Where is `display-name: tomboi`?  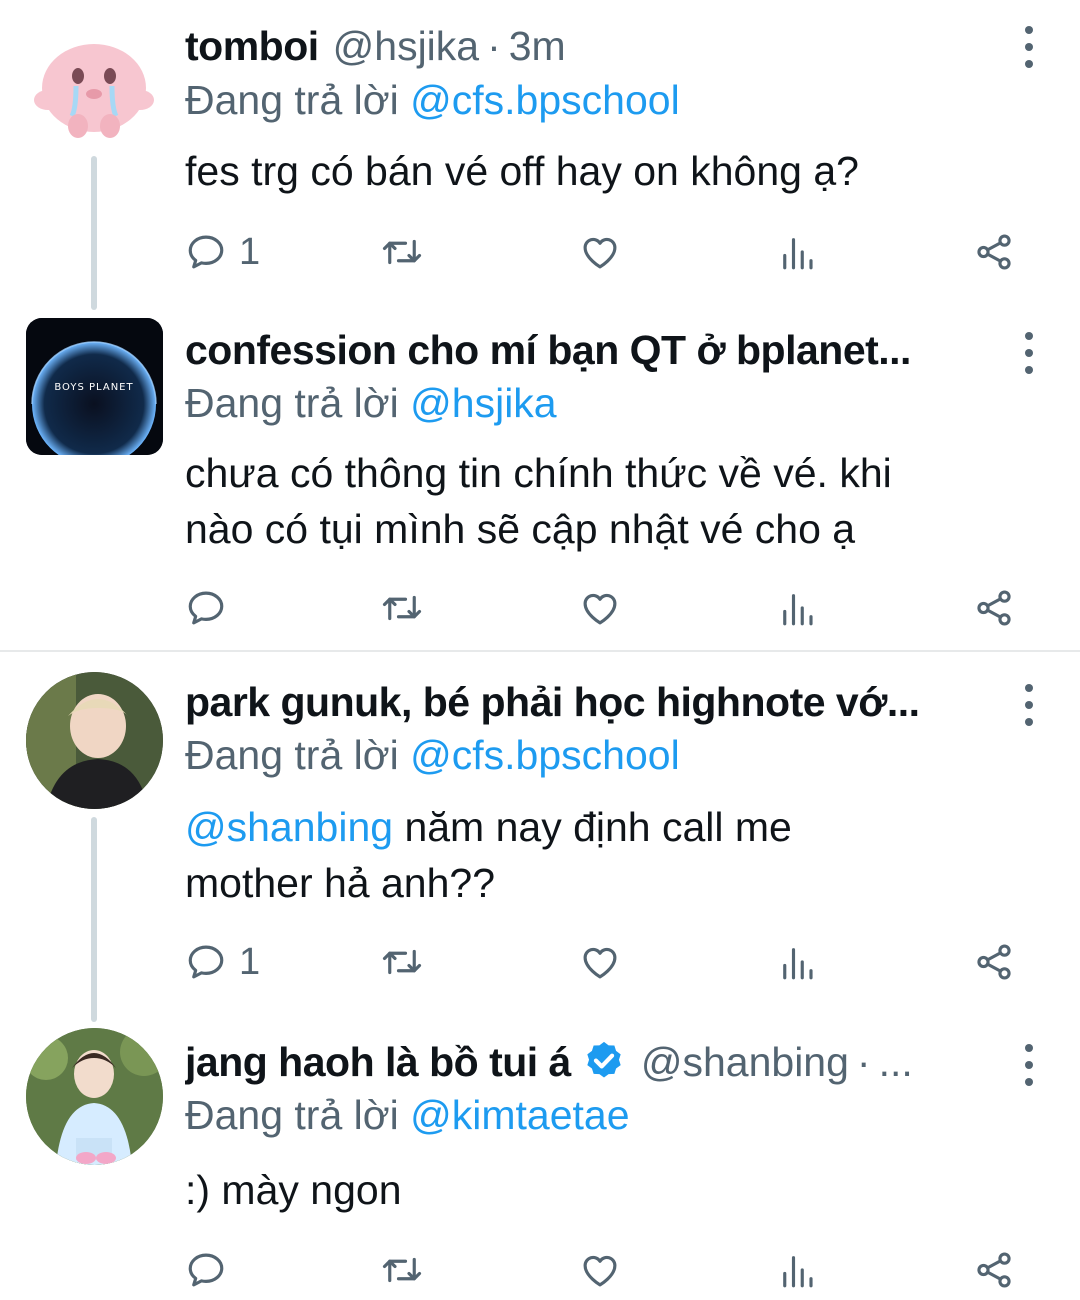
display-name: tomboi is located at coordinates (252, 46).